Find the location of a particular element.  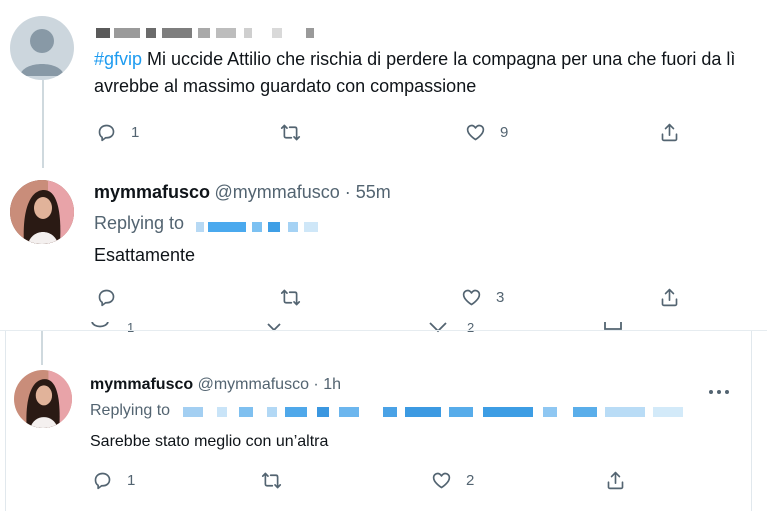

cropped-icons: 1 2 is located at coordinates (356, 328).